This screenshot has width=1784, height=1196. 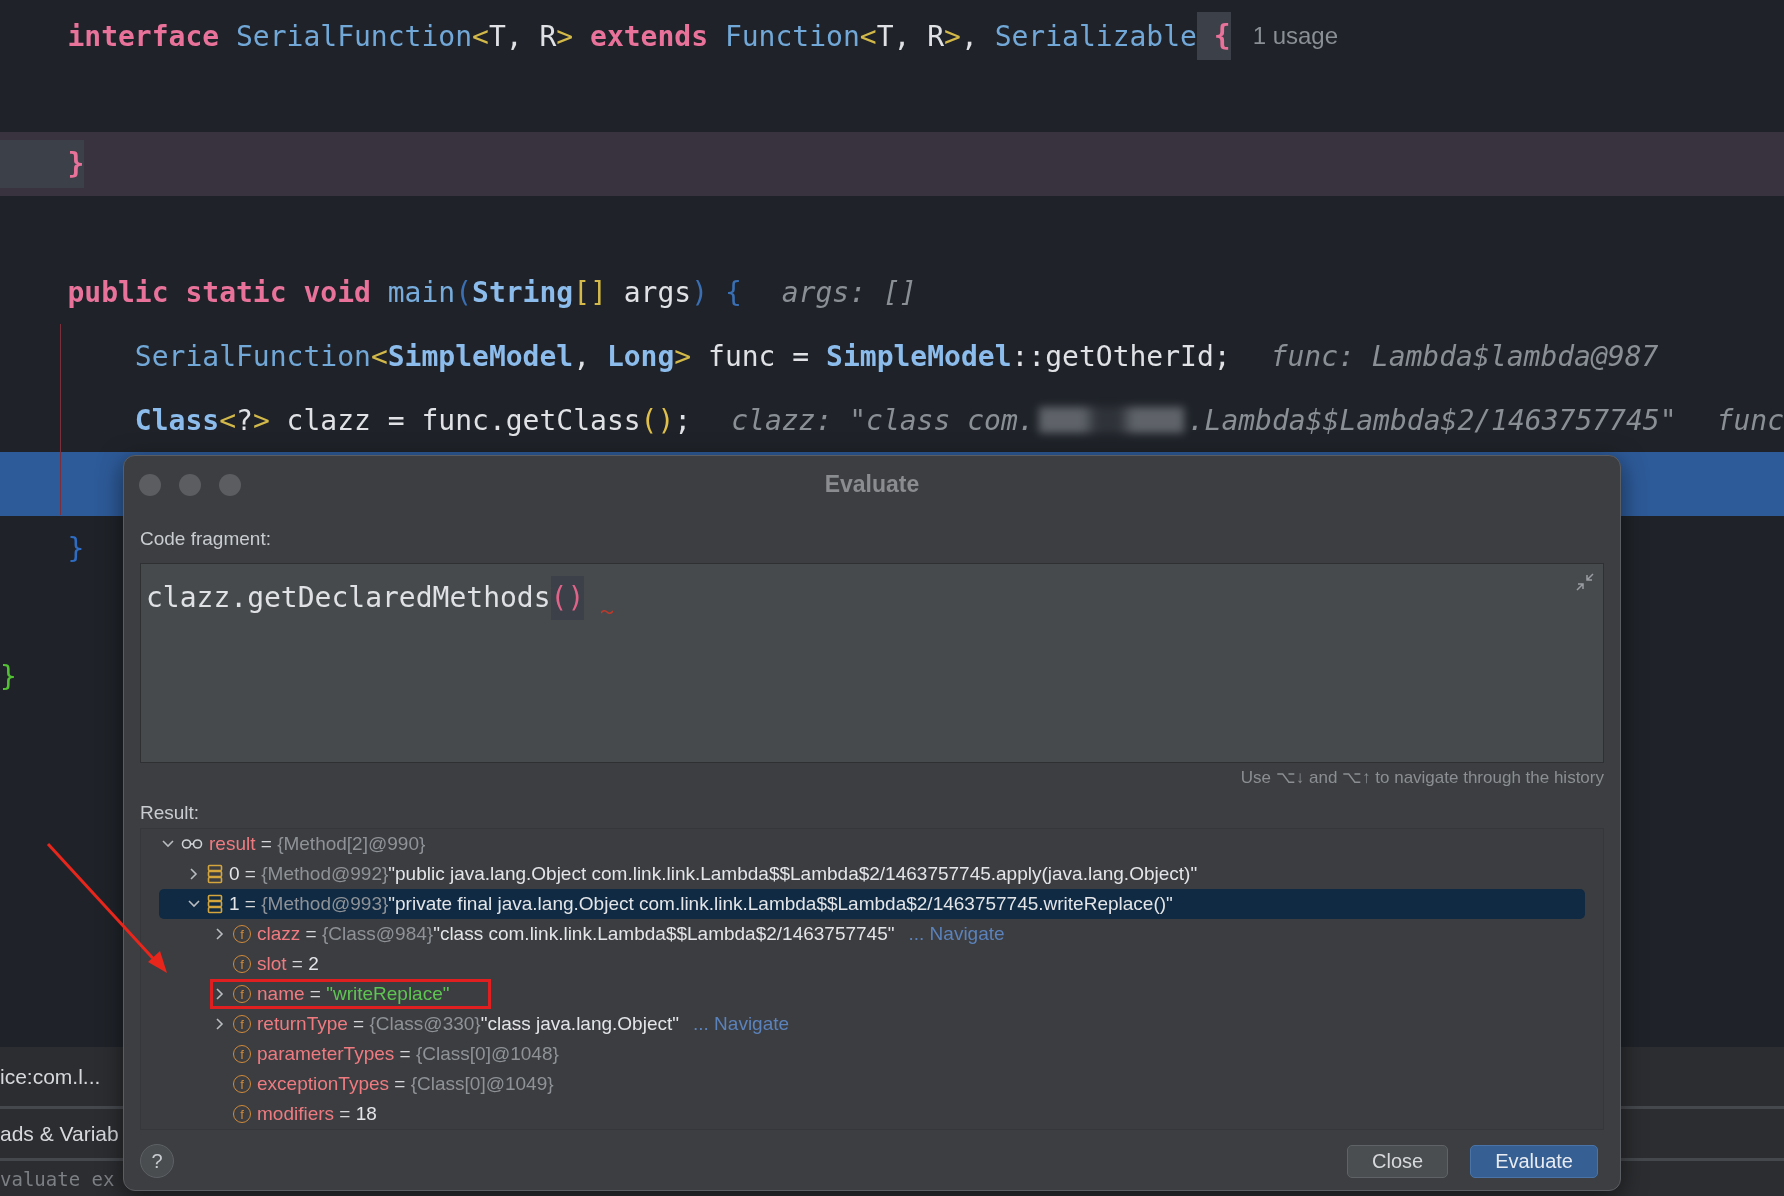 What do you see at coordinates (1750, 420) in the screenshot?
I see `inline-value-hint: func` at bounding box center [1750, 420].